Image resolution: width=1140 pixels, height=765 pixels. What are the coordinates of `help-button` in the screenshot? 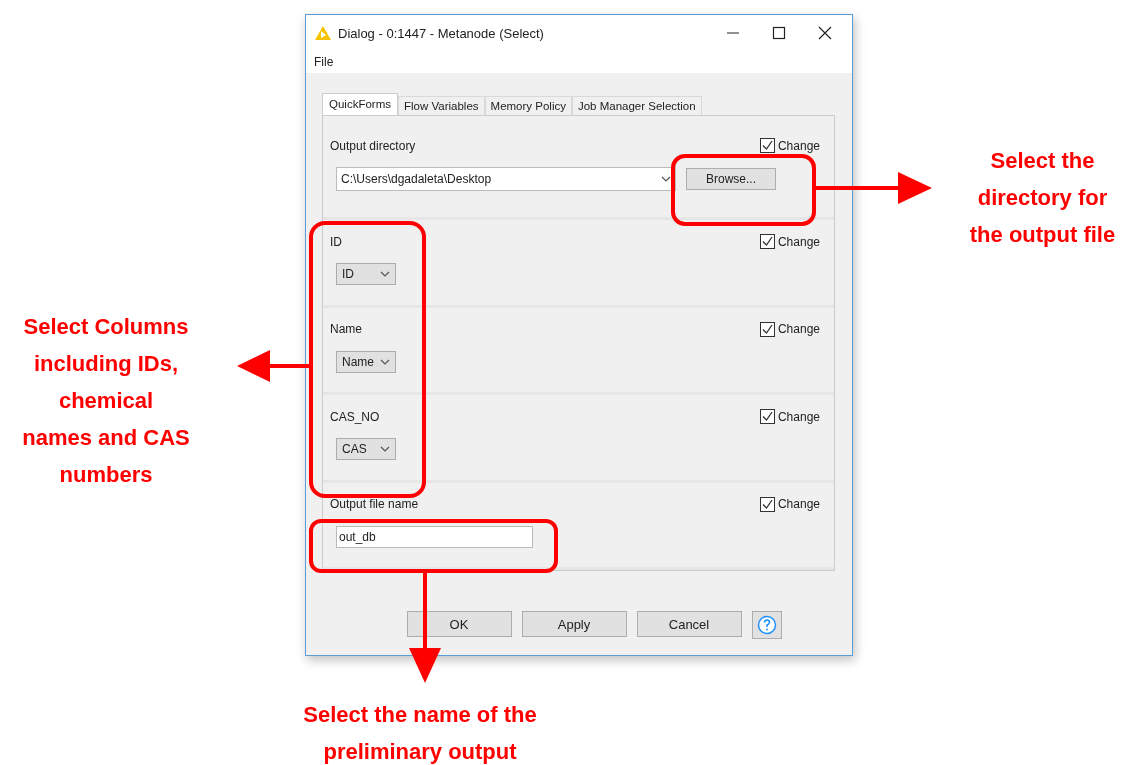 It's located at (766, 625).